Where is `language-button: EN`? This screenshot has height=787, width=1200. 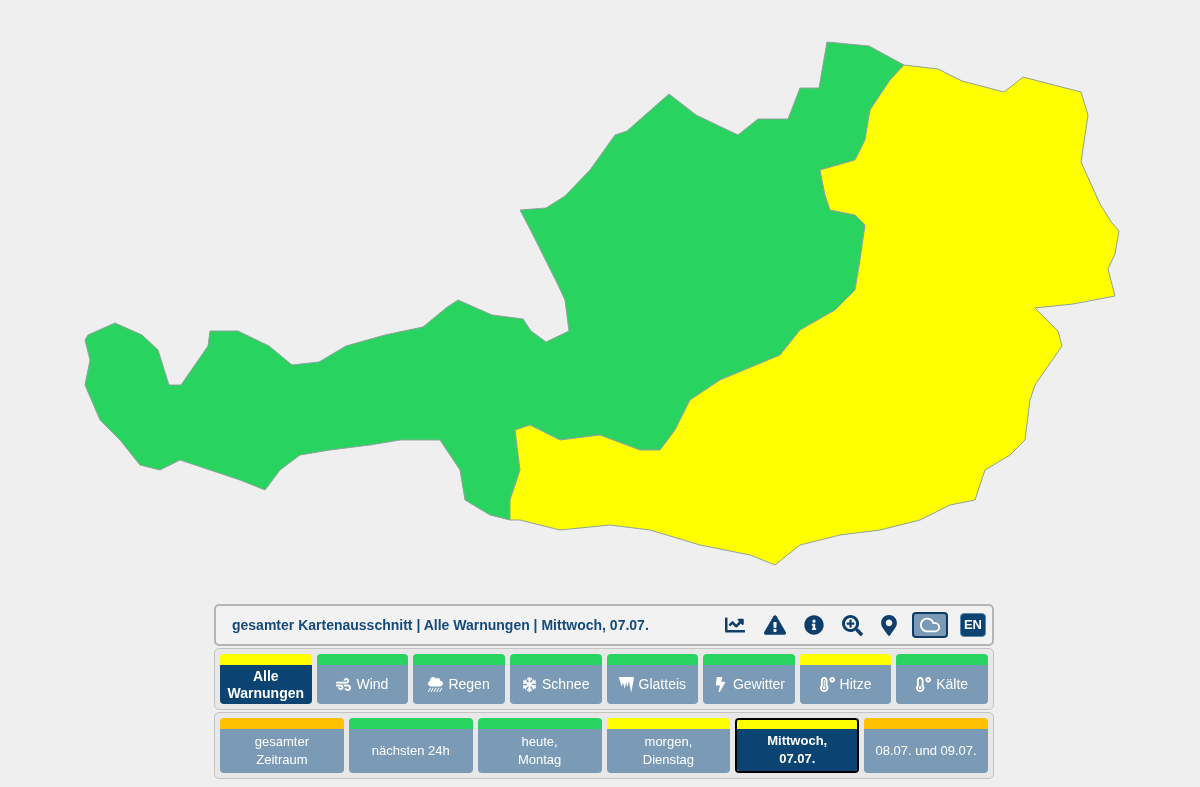 language-button: EN is located at coordinates (972, 625).